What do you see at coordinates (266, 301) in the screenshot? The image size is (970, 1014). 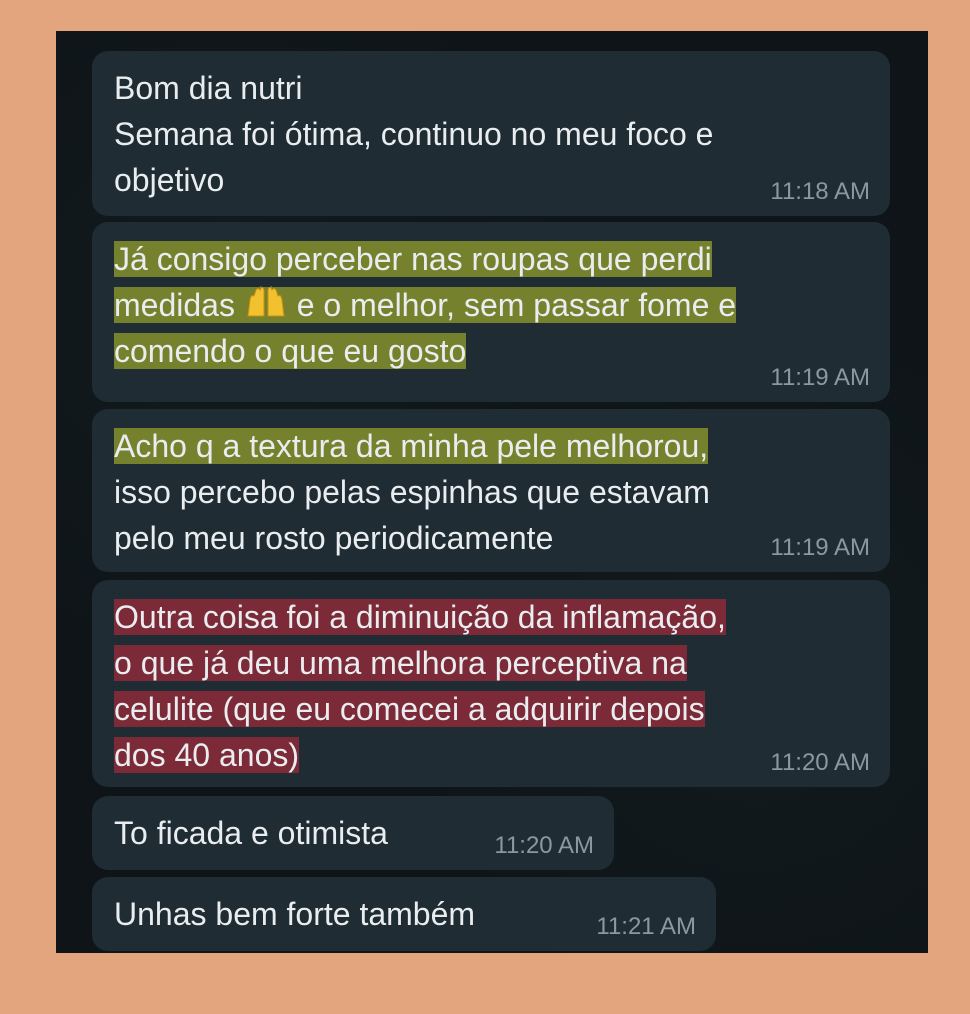 I see `raising-hands-emoji-icon` at bounding box center [266, 301].